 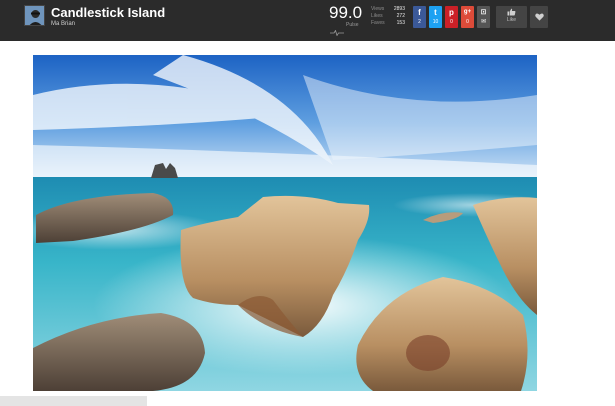 What do you see at coordinates (483, 22) in the screenshot?
I see `email-icon: ✉` at bounding box center [483, 22].